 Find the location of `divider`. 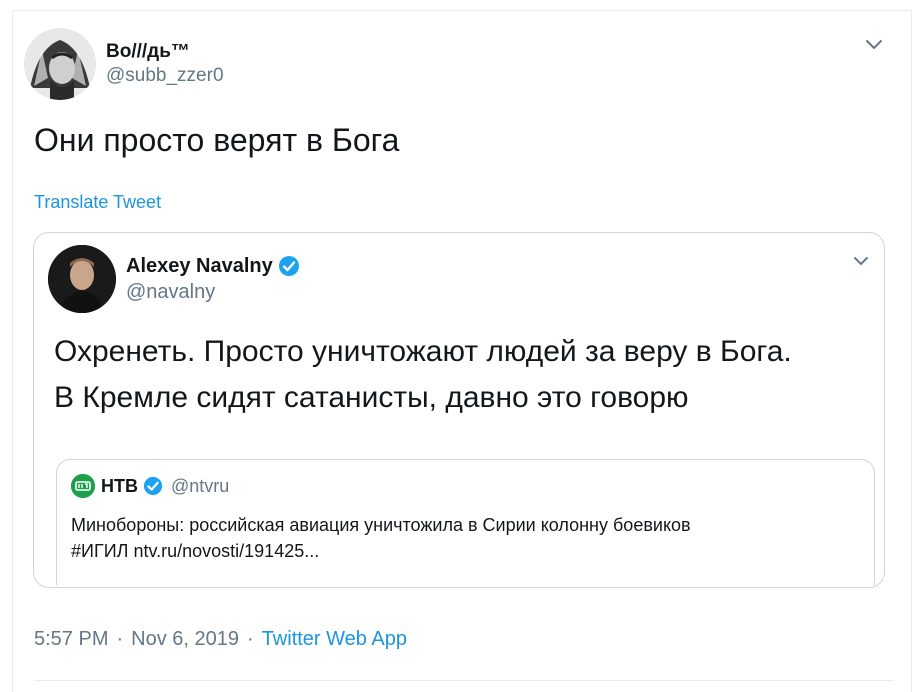

divider is located at coordinates (464, 680).